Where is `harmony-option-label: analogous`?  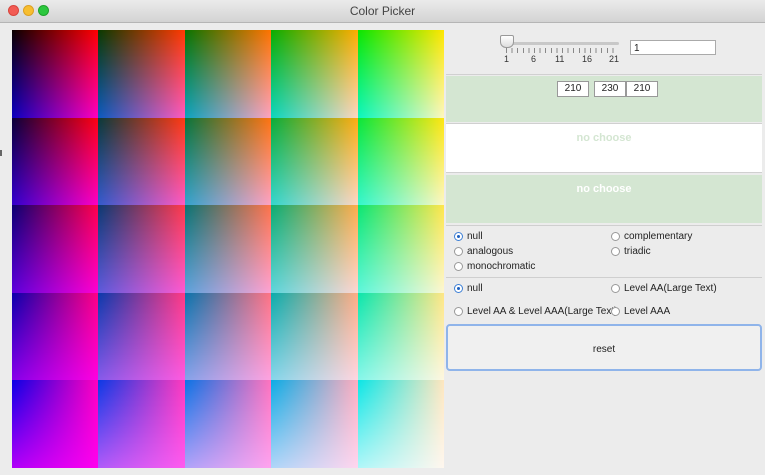 harmony-option-label: analogous is located at coordinates (490, 251).